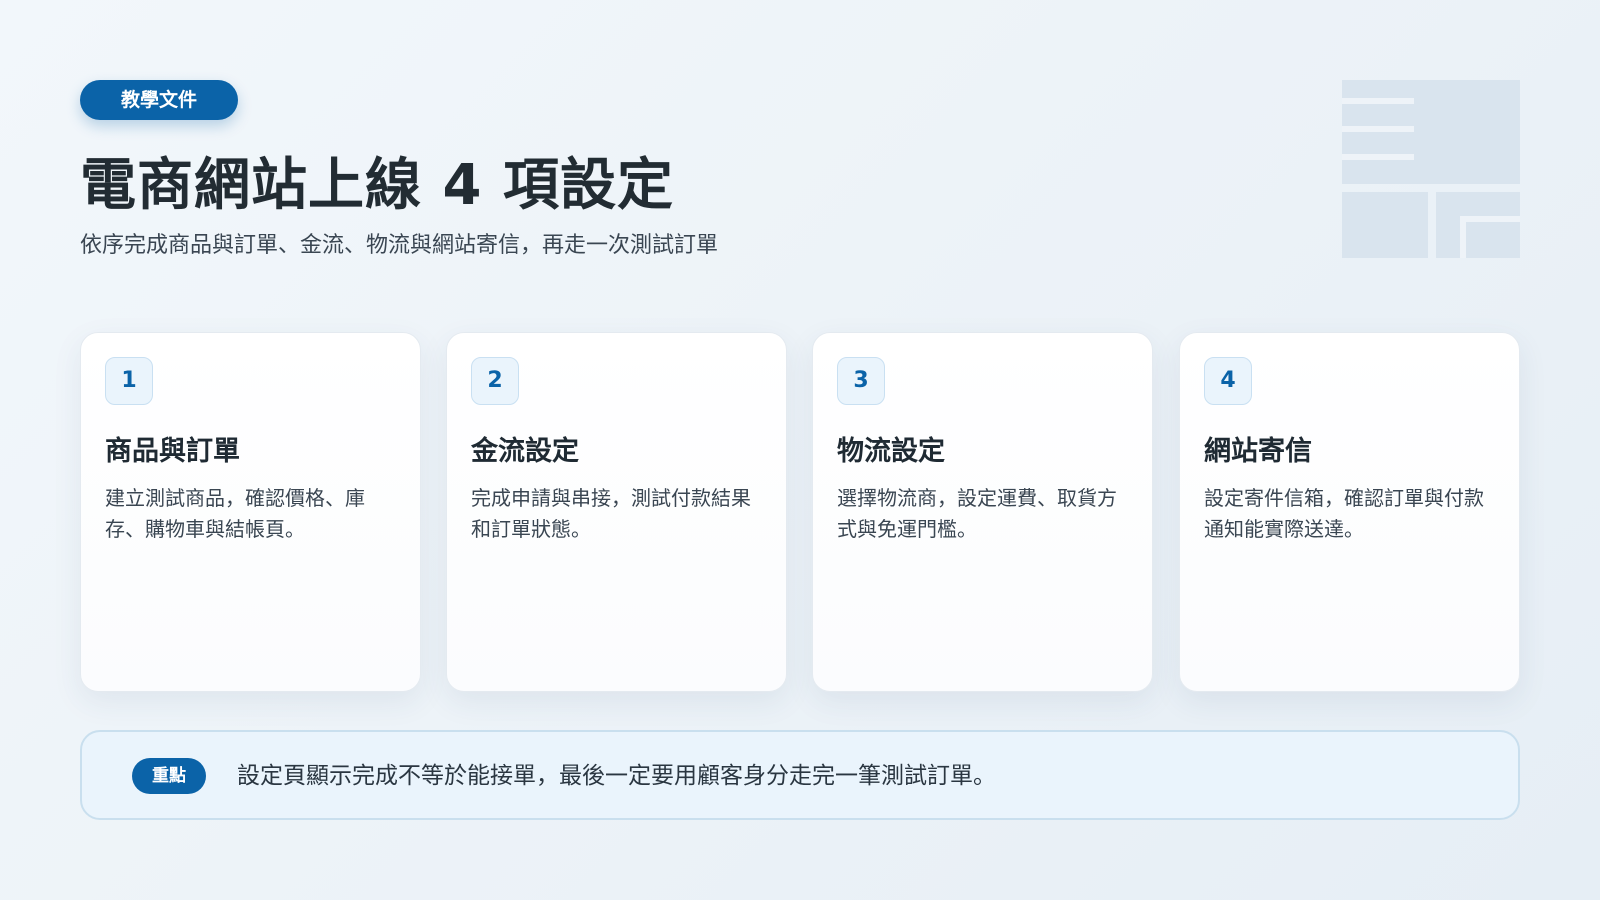 The image size is (1600, 900). Describe the element at coordinates (399, 245) in the screenshot. I see `page-subtitle: 依序完成商品與訂單、金流、物流與網站寄信，再走一次測試訂單` at that location.